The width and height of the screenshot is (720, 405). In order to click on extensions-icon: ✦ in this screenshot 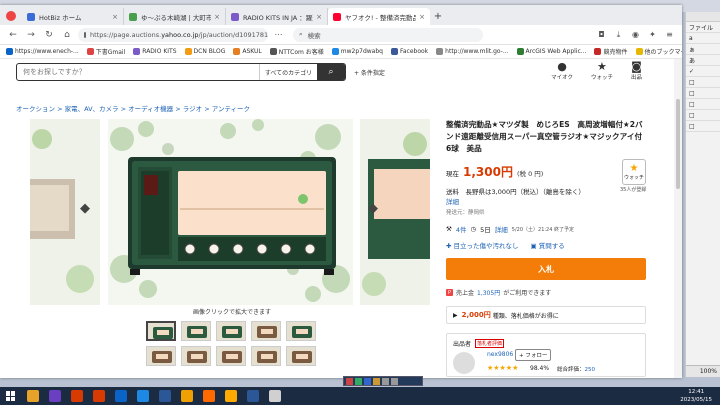, I will do `click(652, 34)`.